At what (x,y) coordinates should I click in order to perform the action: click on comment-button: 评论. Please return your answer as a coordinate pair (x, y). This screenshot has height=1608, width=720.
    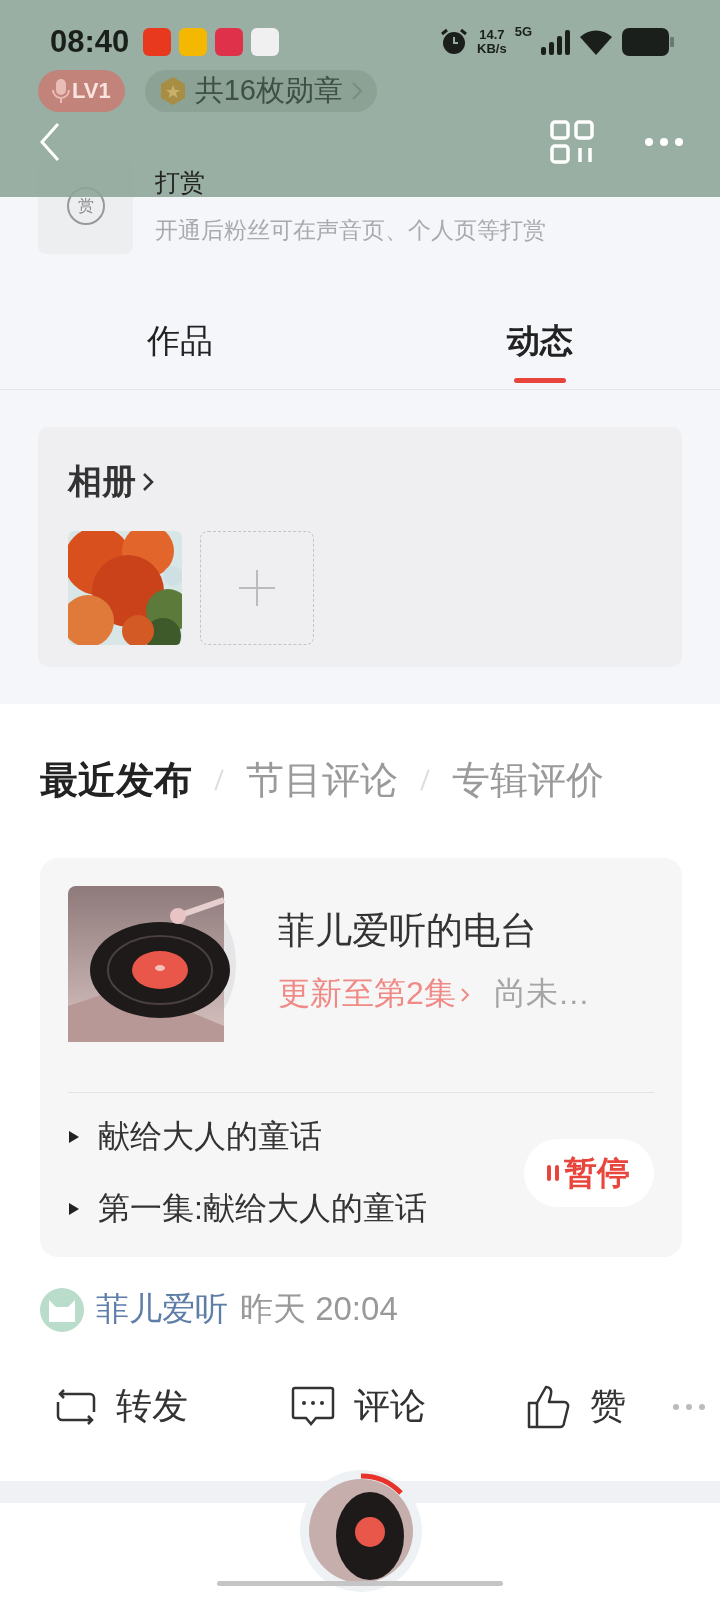
    Looking at the image, I should click on (408, 1406).